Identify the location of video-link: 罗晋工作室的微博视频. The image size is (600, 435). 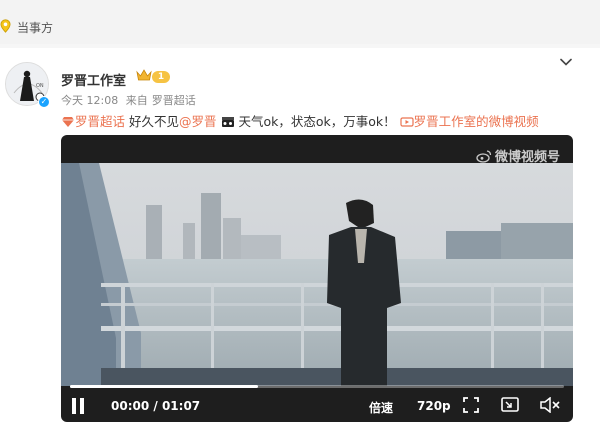
(476, 121).